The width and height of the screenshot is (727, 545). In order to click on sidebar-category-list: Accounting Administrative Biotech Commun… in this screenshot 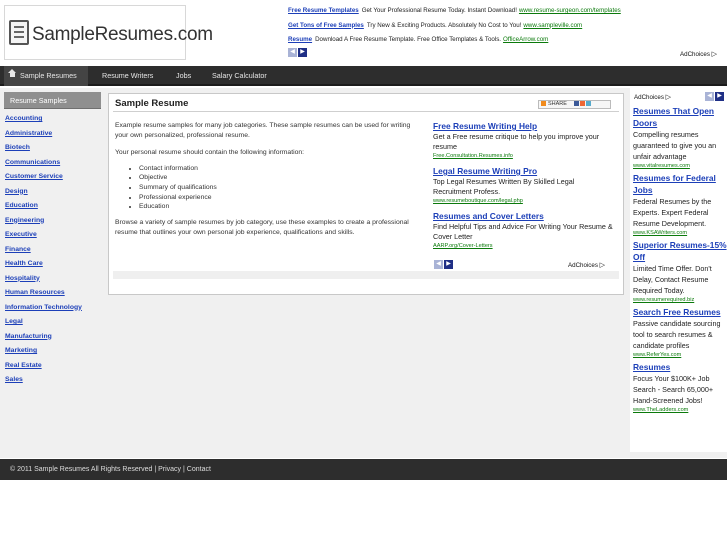, I will do `click(52, 251)`.